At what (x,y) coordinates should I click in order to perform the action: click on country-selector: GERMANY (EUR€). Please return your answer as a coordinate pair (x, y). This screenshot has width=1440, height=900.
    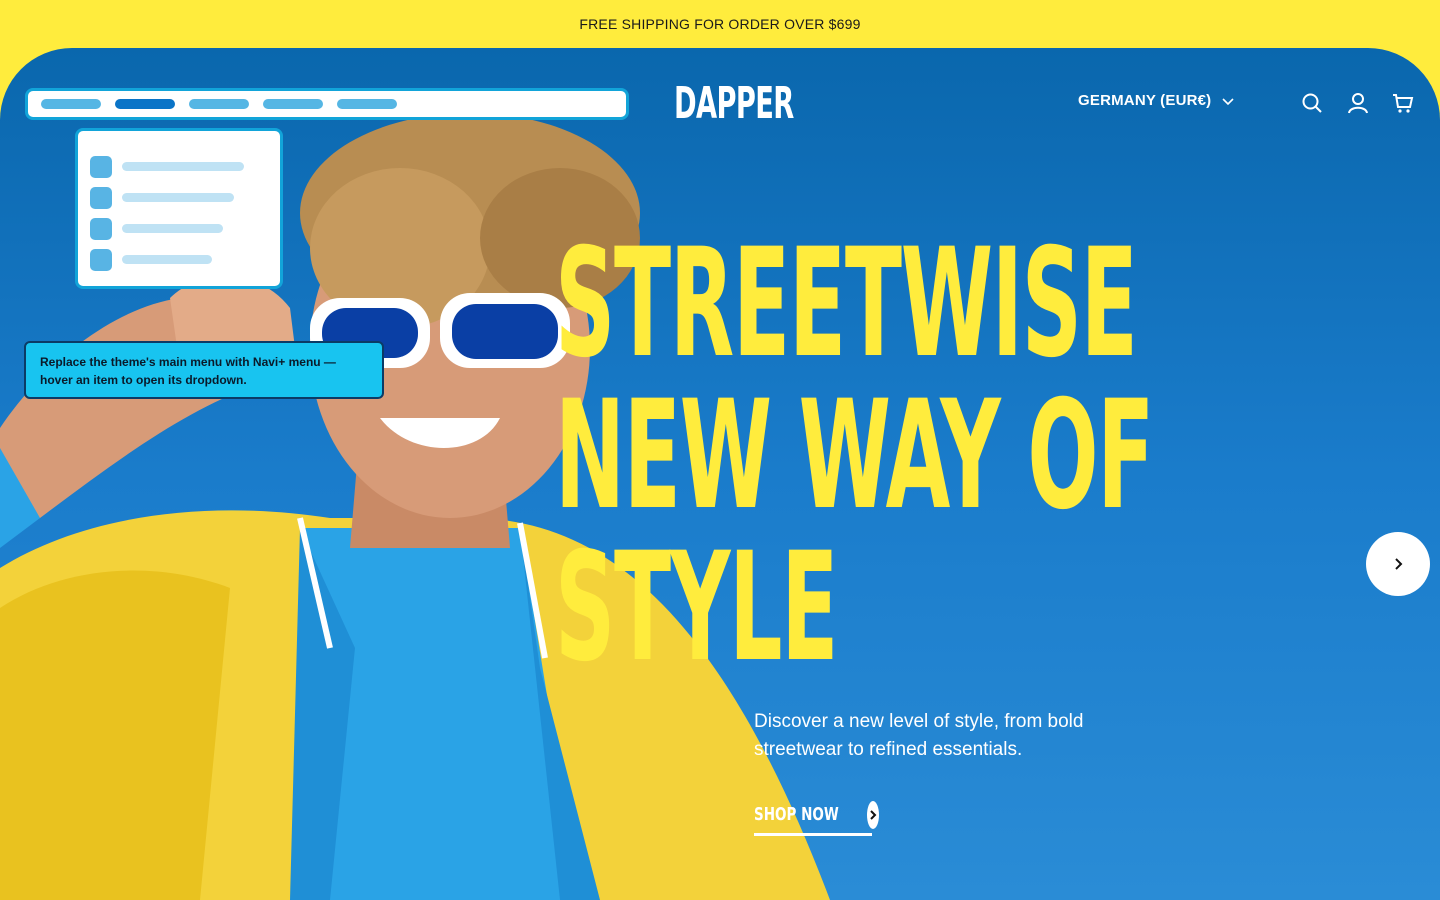
    Looking at the image, I should click on (1156, 100).